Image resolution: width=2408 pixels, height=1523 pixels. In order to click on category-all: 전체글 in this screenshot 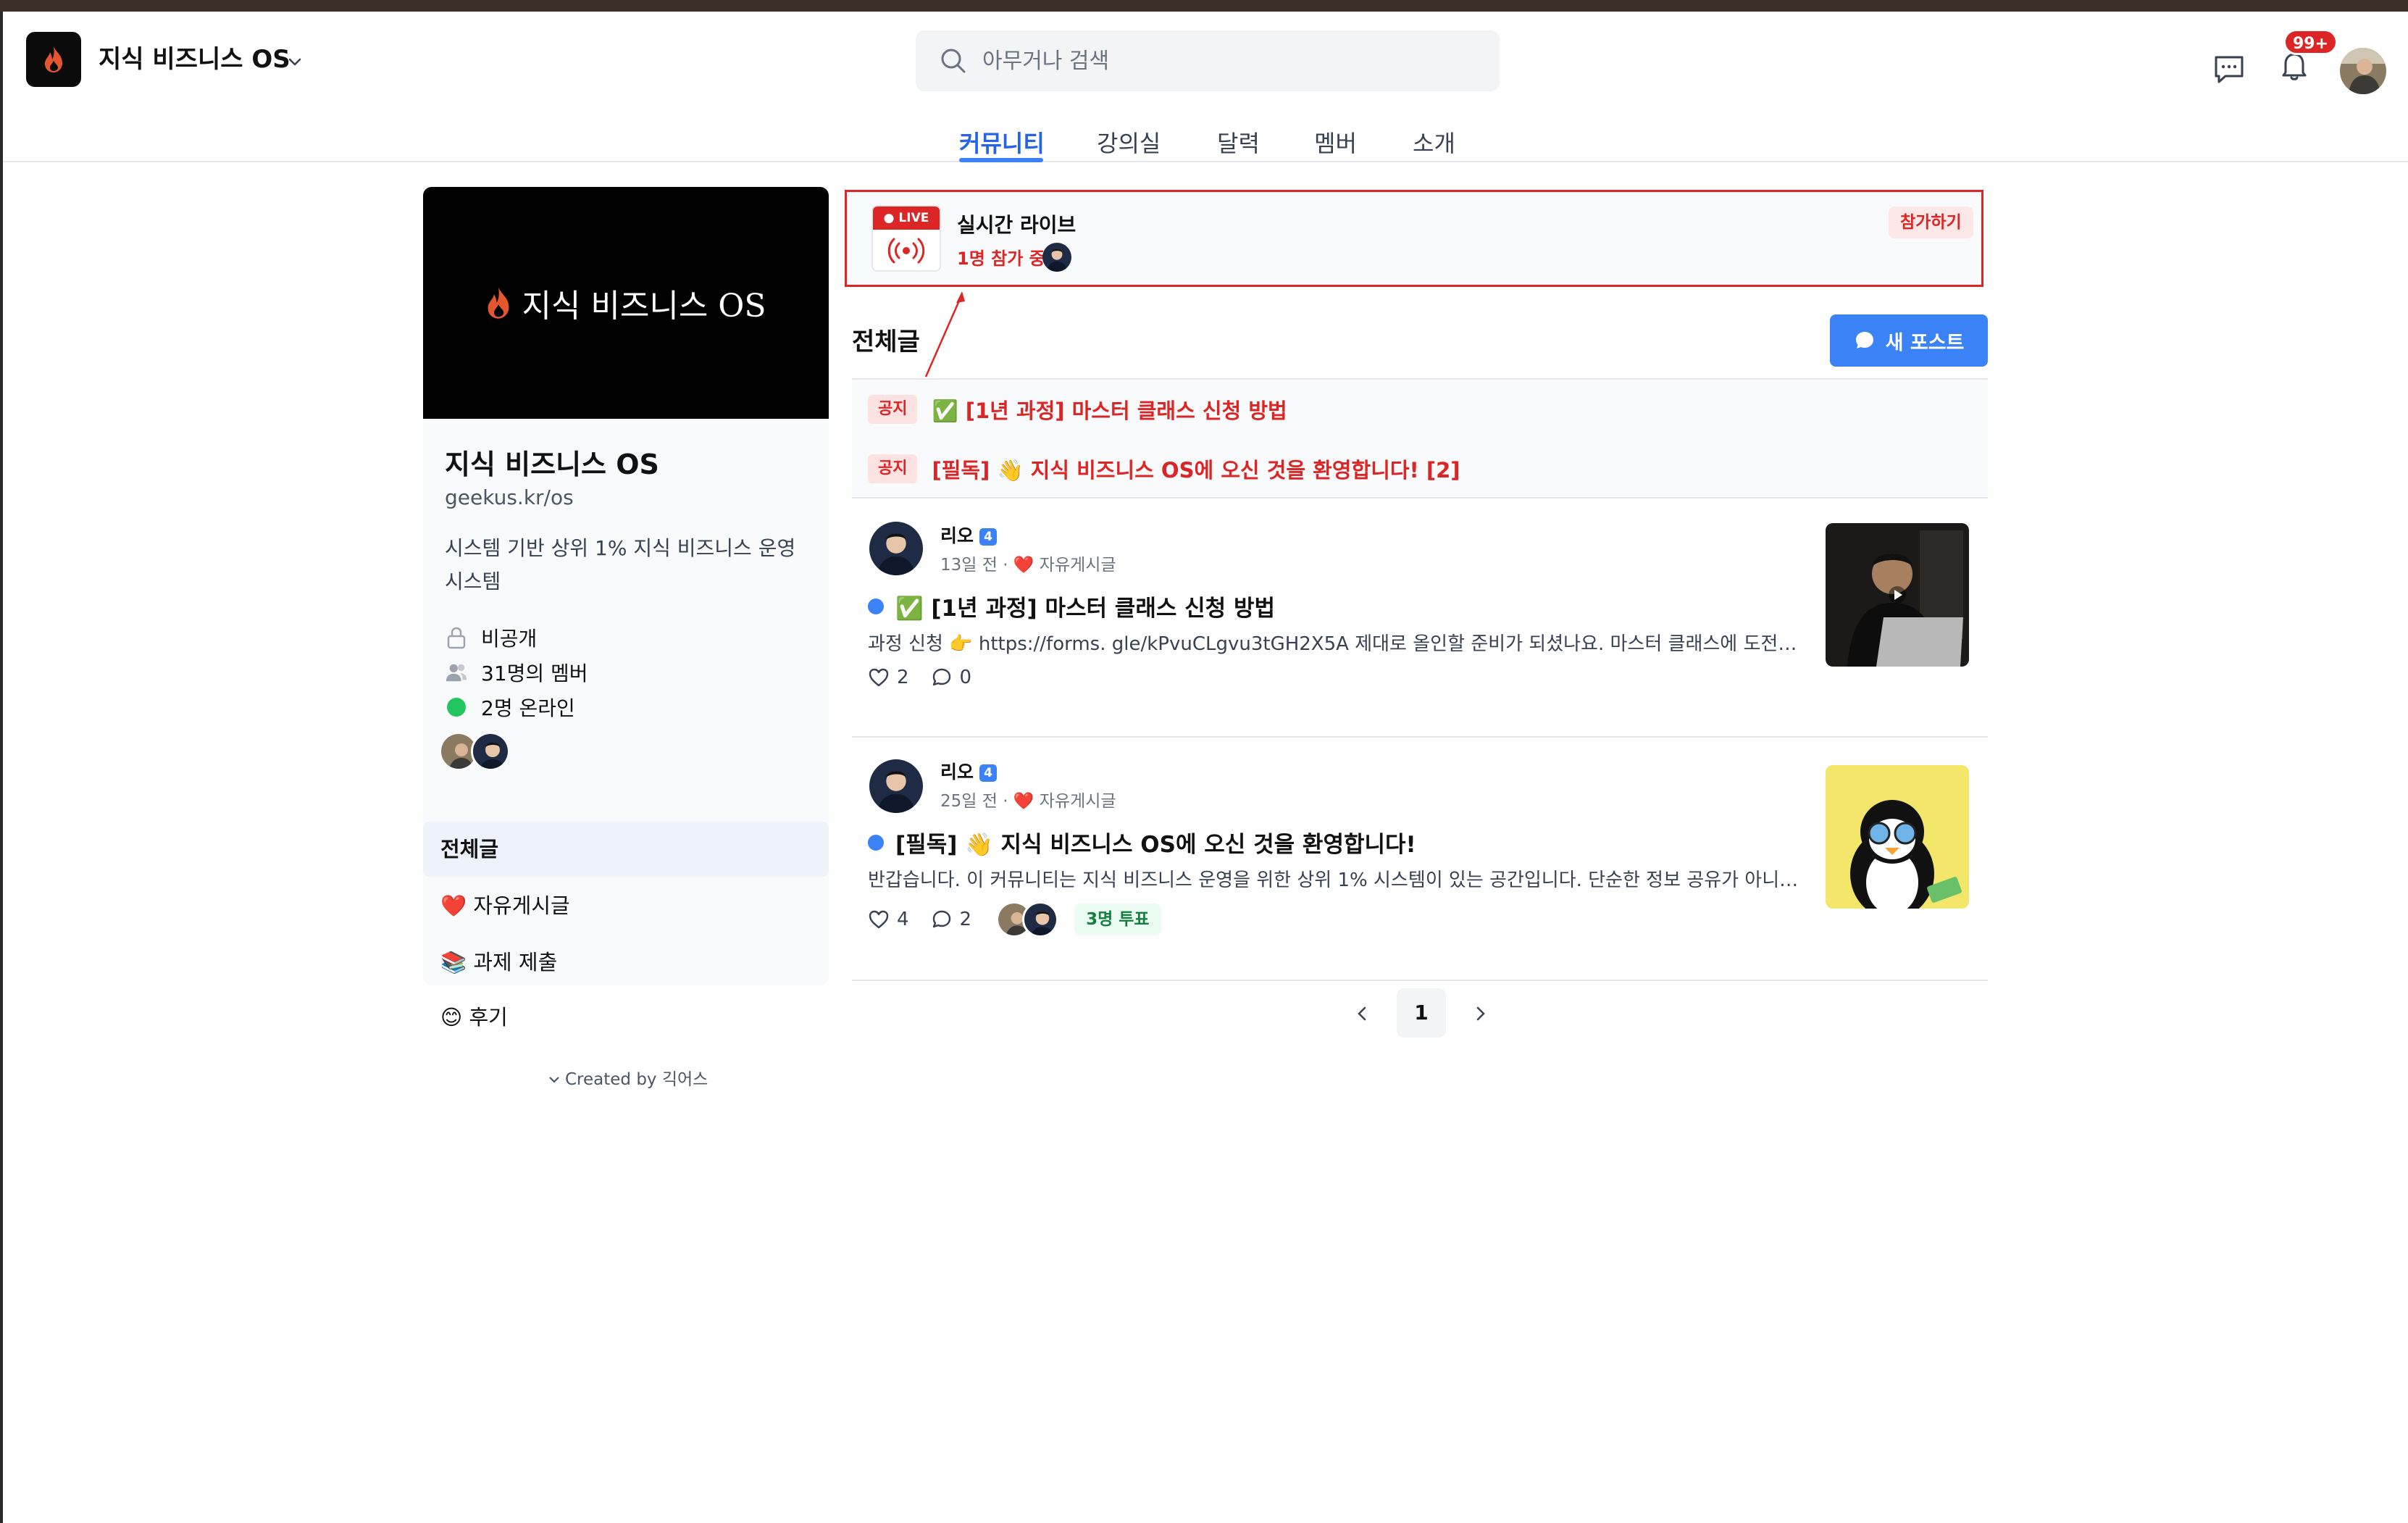, I will do `click(626, 849)`.